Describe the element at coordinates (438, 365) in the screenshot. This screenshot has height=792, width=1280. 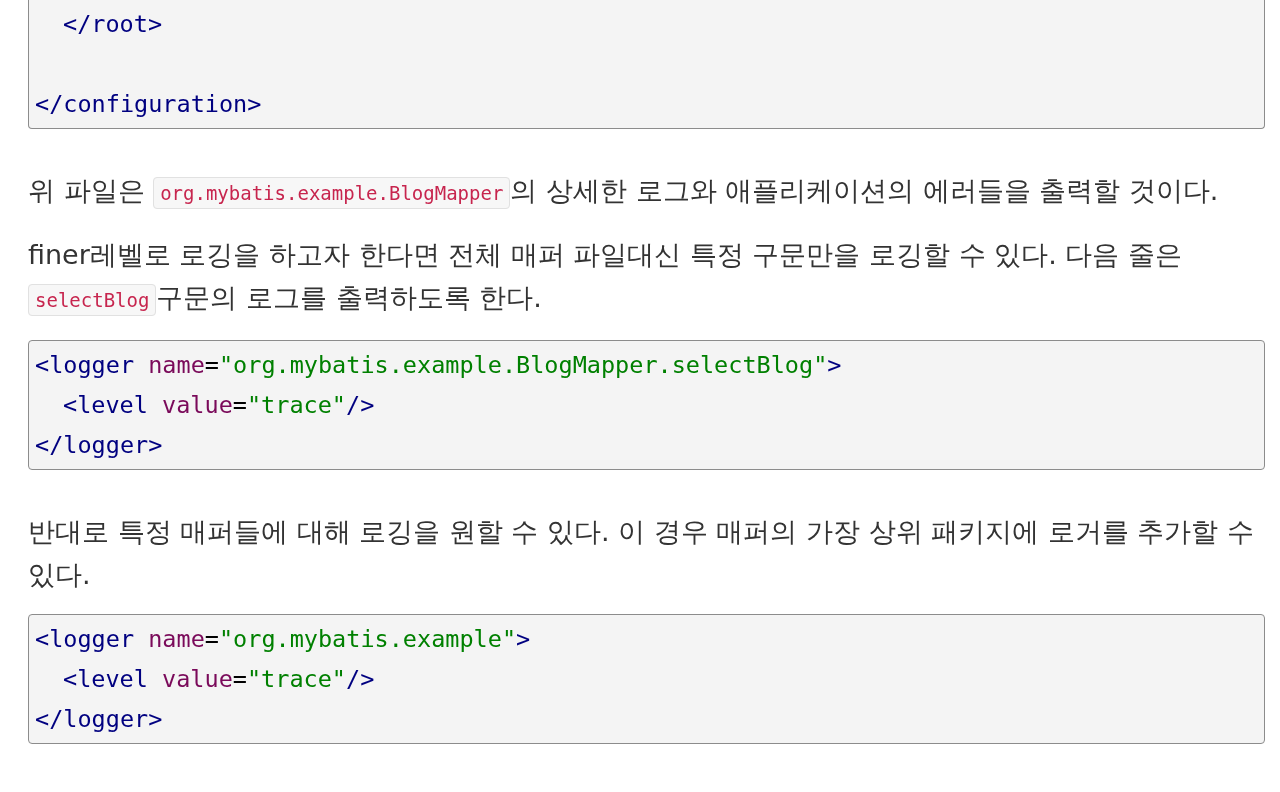
I see `code-line: <logger name="org.mybatis.example.BlogMapper.selectBlog">` at that location.